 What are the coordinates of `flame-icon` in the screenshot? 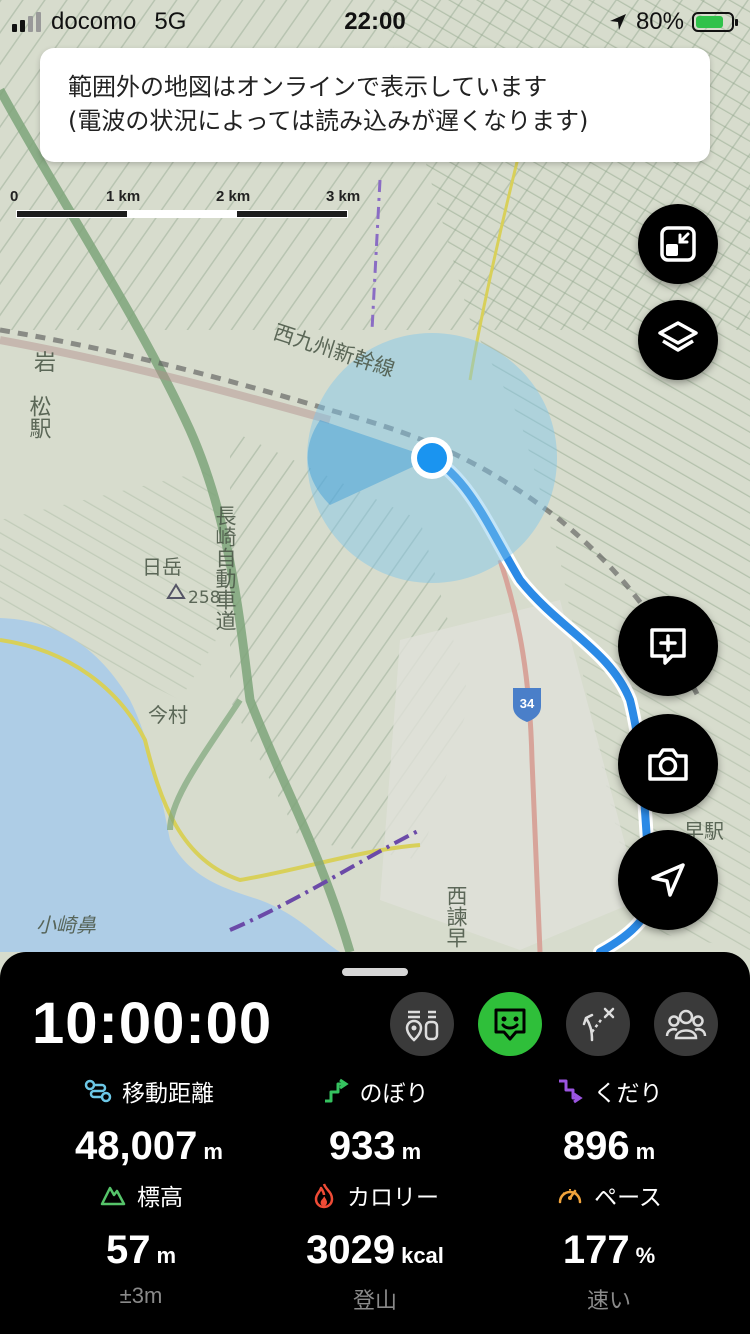 It's located at (324, 1196).